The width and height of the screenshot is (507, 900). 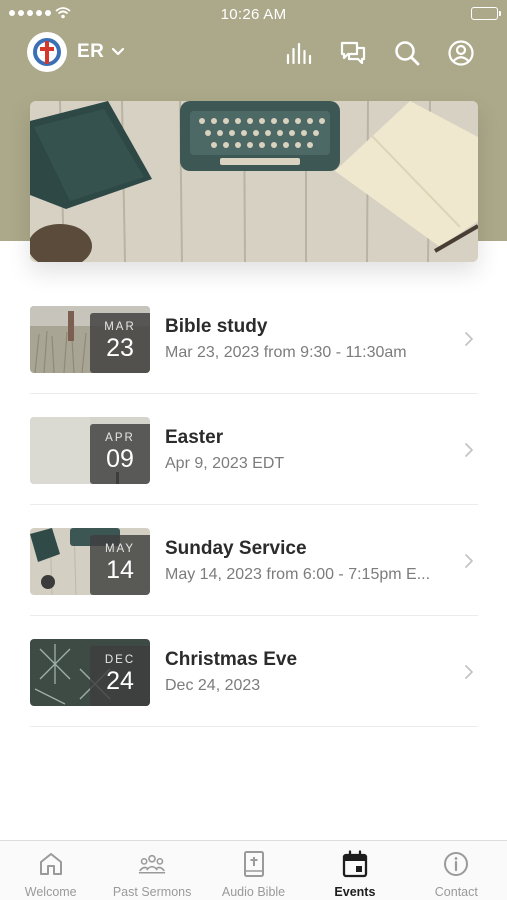 I want to click on event-title: Easter, so click(x=194, y=437).